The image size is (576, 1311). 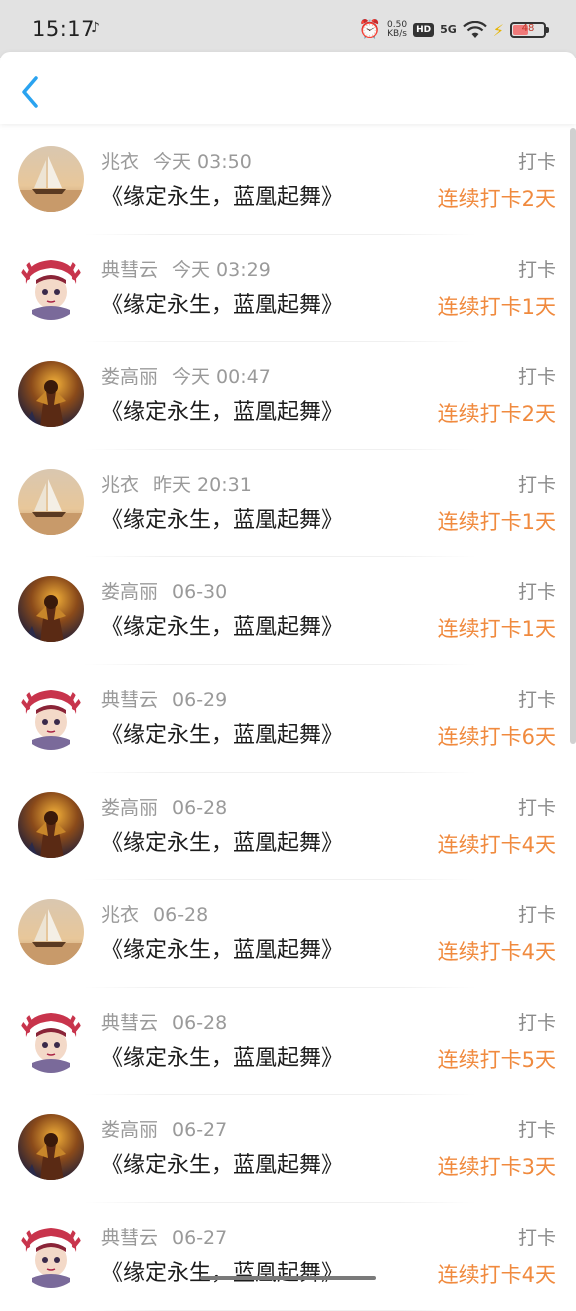 I want to click on network-speed-unit: KB/s, so click(x=397, y=34).